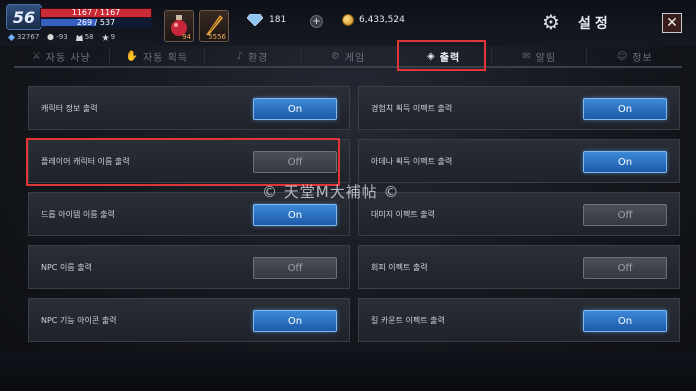  I want to click on setting-label: 대미지 이펙트 출력, so click(403, 214).